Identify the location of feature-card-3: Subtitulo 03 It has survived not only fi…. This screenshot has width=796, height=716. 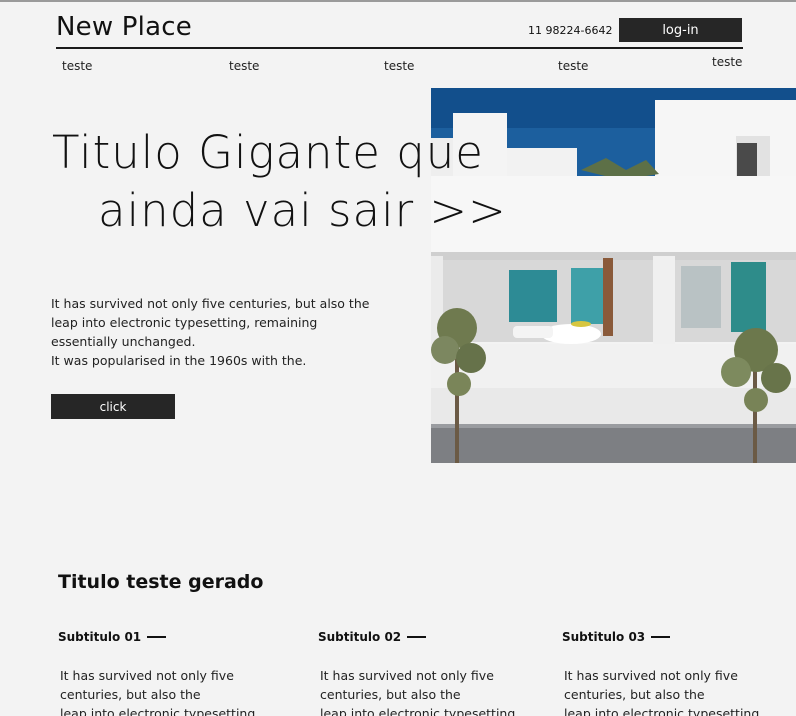
(677, 673).